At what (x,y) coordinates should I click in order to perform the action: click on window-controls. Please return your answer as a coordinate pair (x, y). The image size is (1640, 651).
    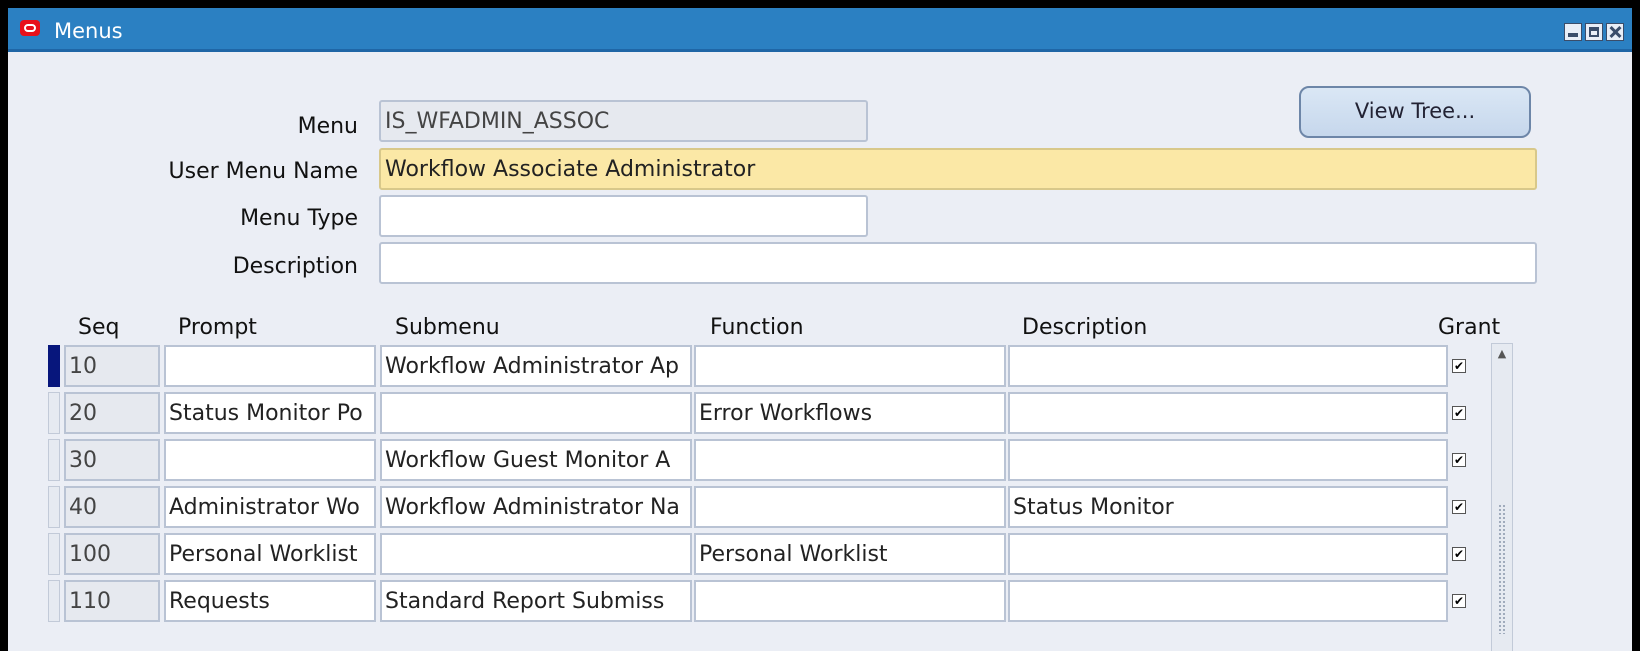
    Looking at the image, I should click on (1594, 32).